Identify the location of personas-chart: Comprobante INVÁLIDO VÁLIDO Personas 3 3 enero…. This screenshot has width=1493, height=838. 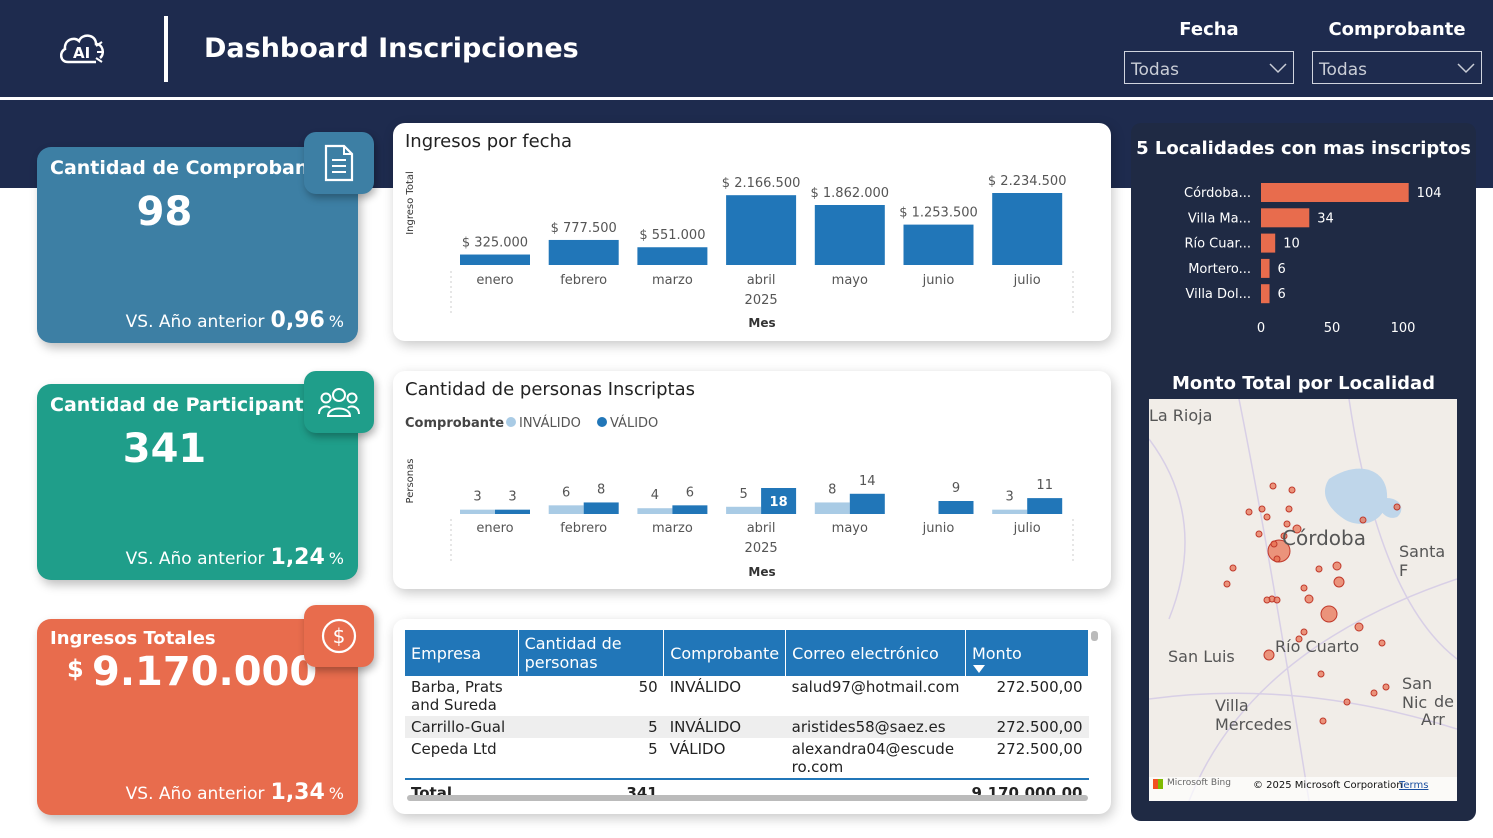
(739, 497).